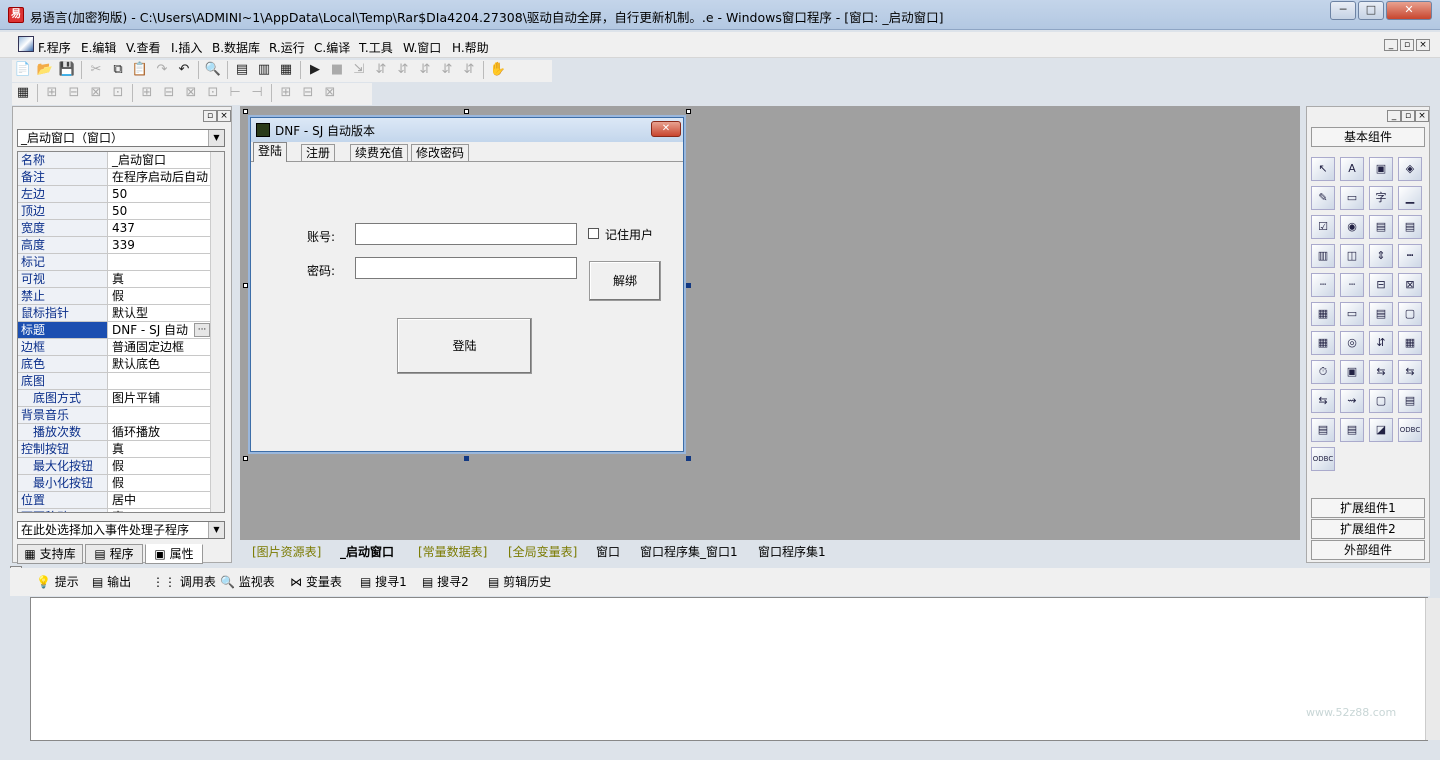  What do you see at coordinates (236, 47) in the screenshot?
I see `menu-database: B.数据库` at bounding box center [236, 47].